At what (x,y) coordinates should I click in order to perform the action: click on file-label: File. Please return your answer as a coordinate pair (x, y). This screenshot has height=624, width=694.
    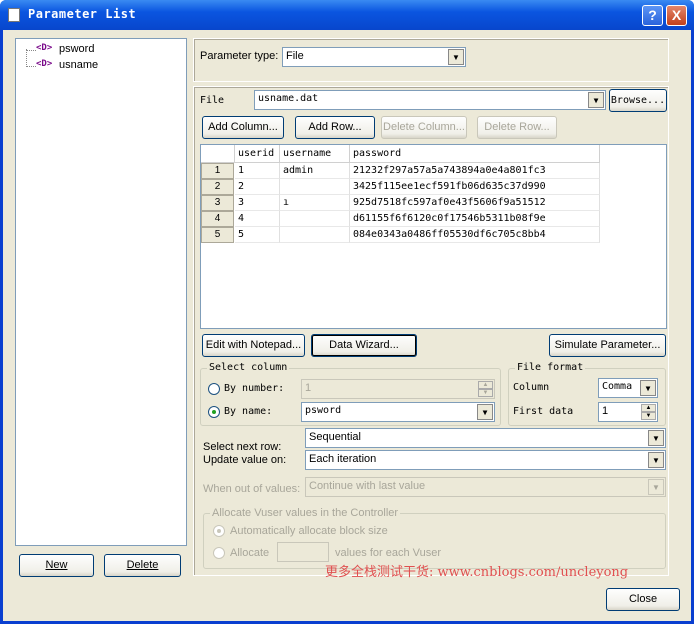
    Looking at the image, I should click on (212, 100).